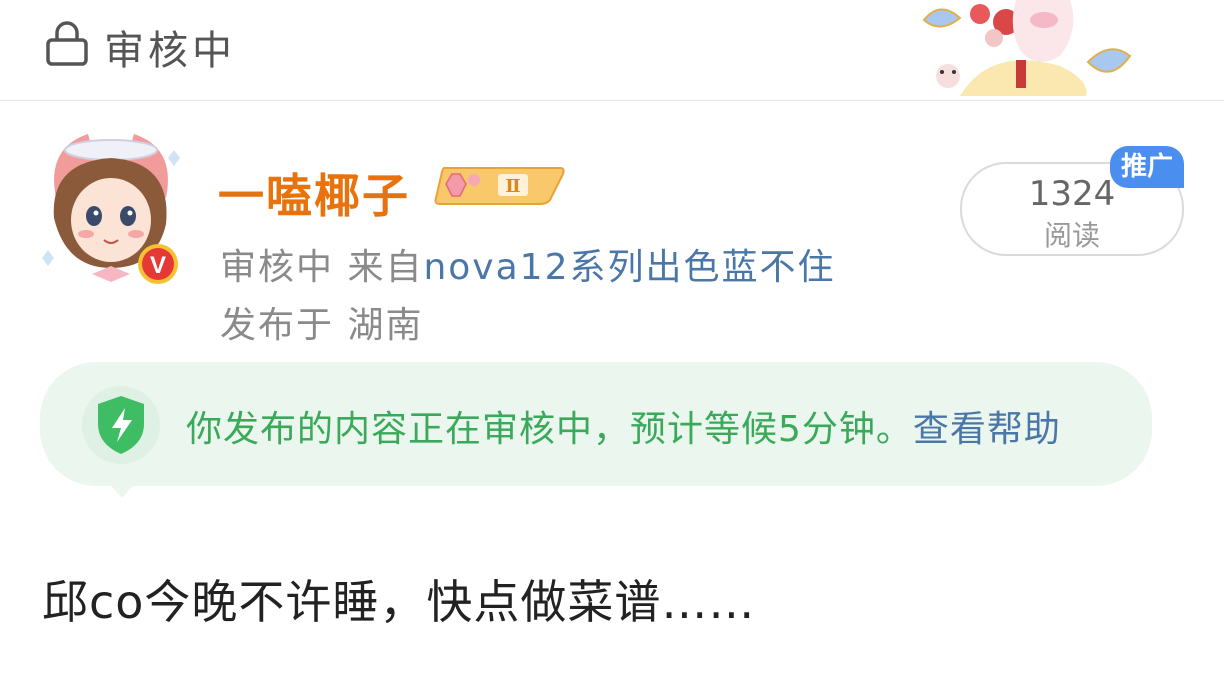  Describe the element at coordinates (512, 186) in the screenshot. I see `level-badge-label: Ⅱ` at that location.